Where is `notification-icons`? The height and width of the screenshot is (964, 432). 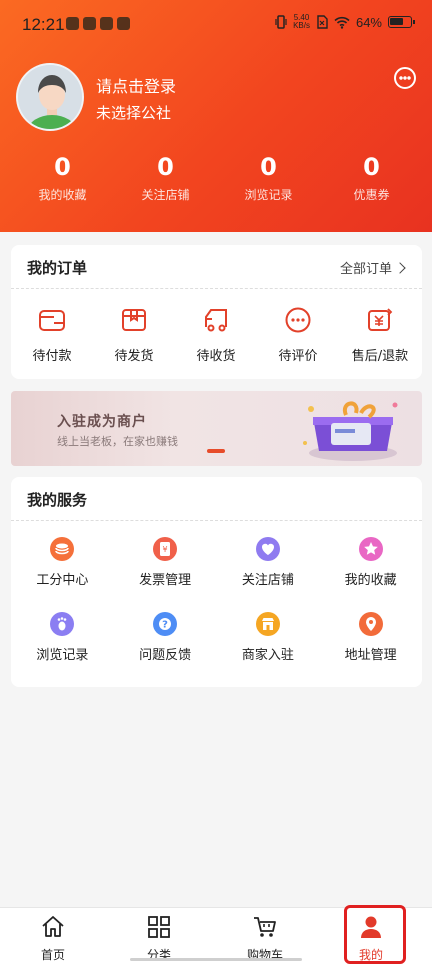
notification-icons is located at coordinates (98, 23).